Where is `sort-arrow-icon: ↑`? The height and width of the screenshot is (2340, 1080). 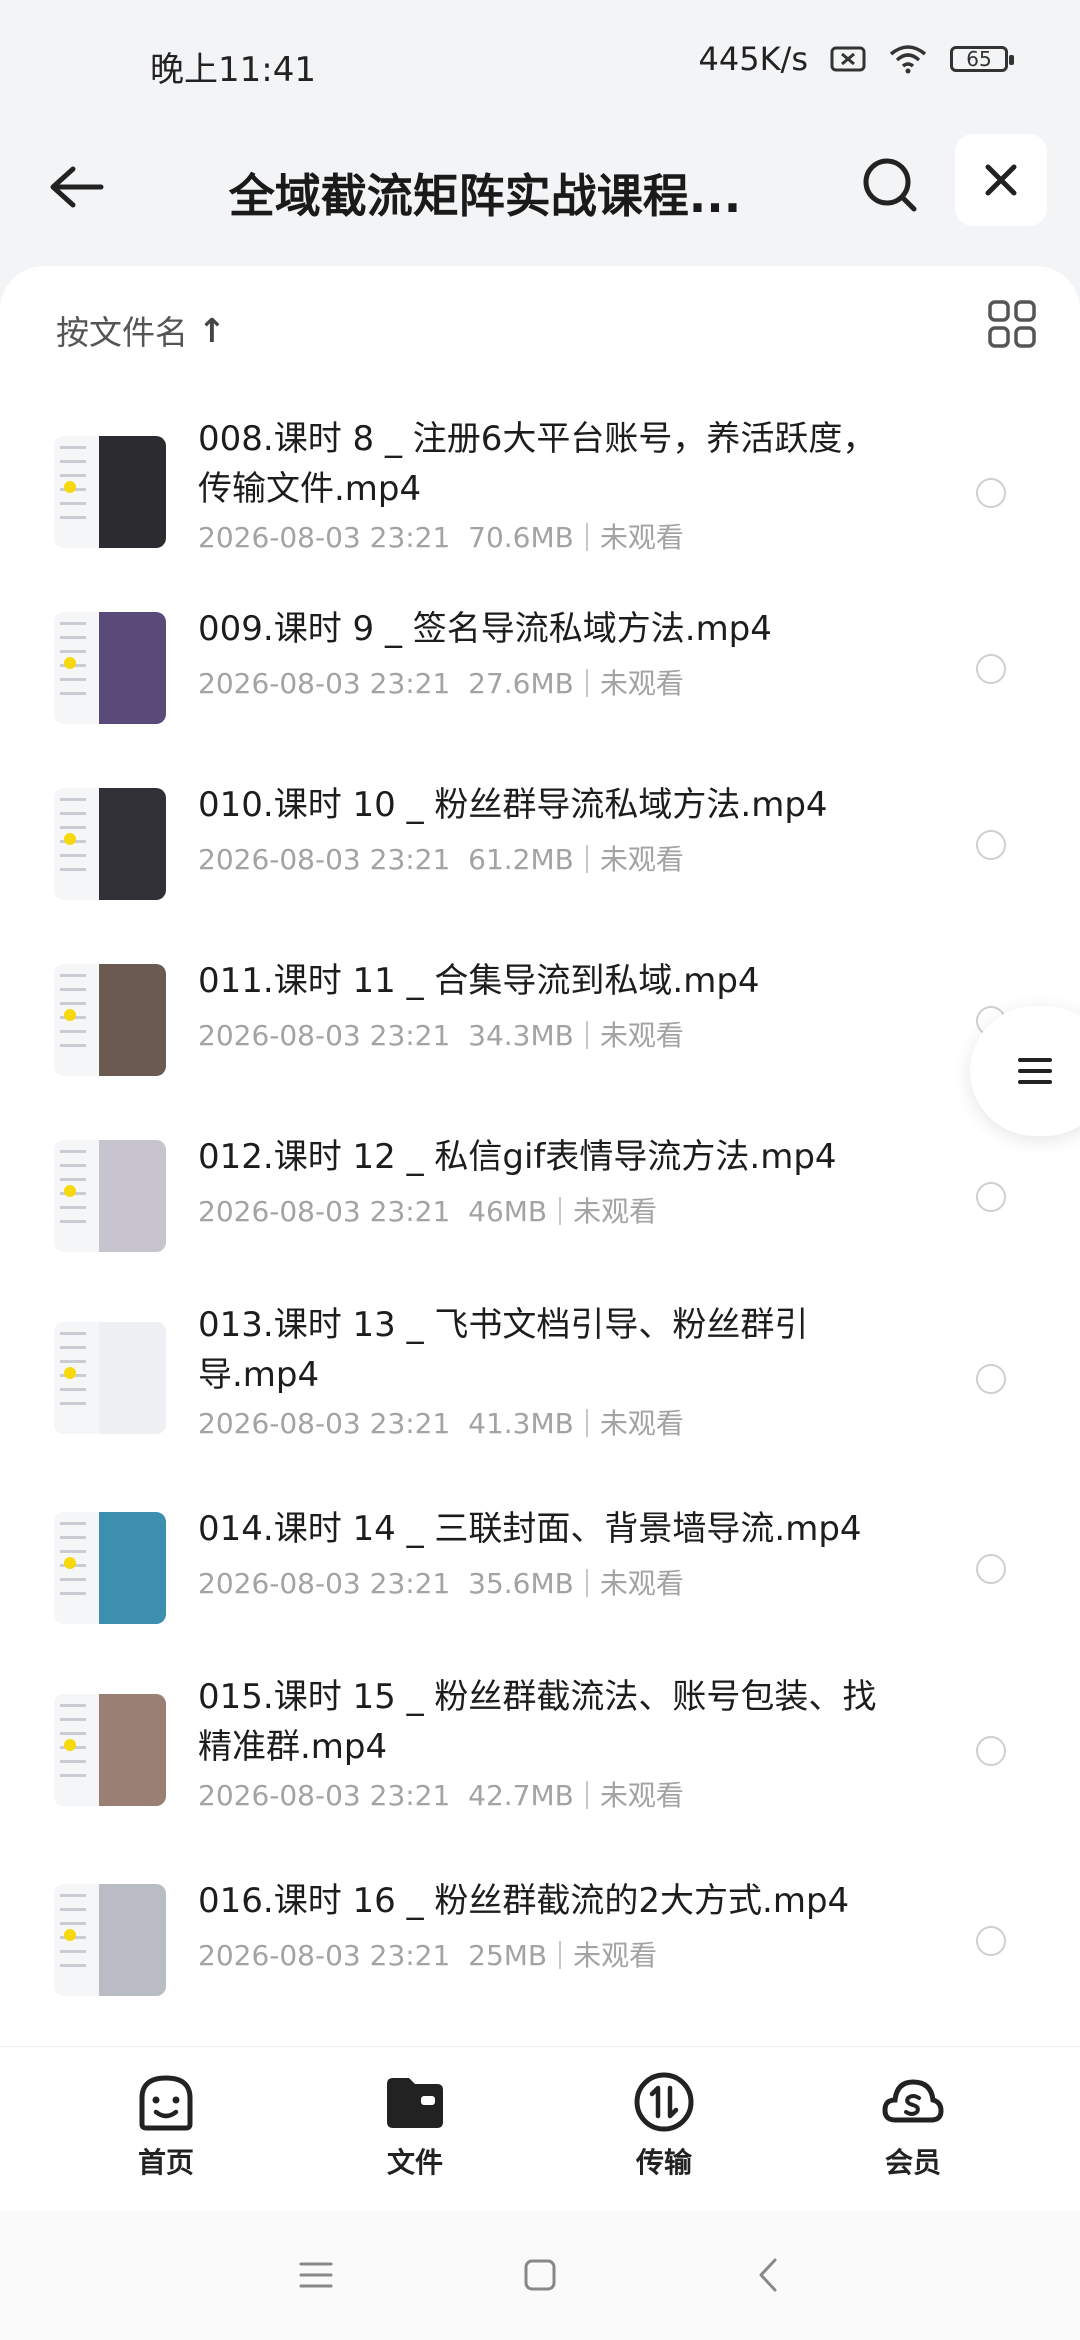
sort-arrow-icon: ↑ is located at coordinates (212, 330).